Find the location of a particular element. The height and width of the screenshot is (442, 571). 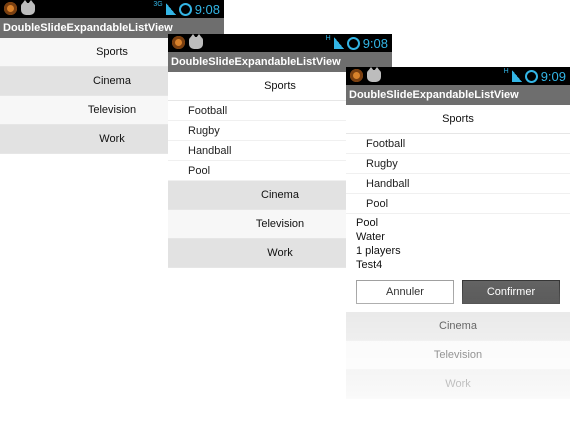

child-football: Football is located at coordinates (458, 144).